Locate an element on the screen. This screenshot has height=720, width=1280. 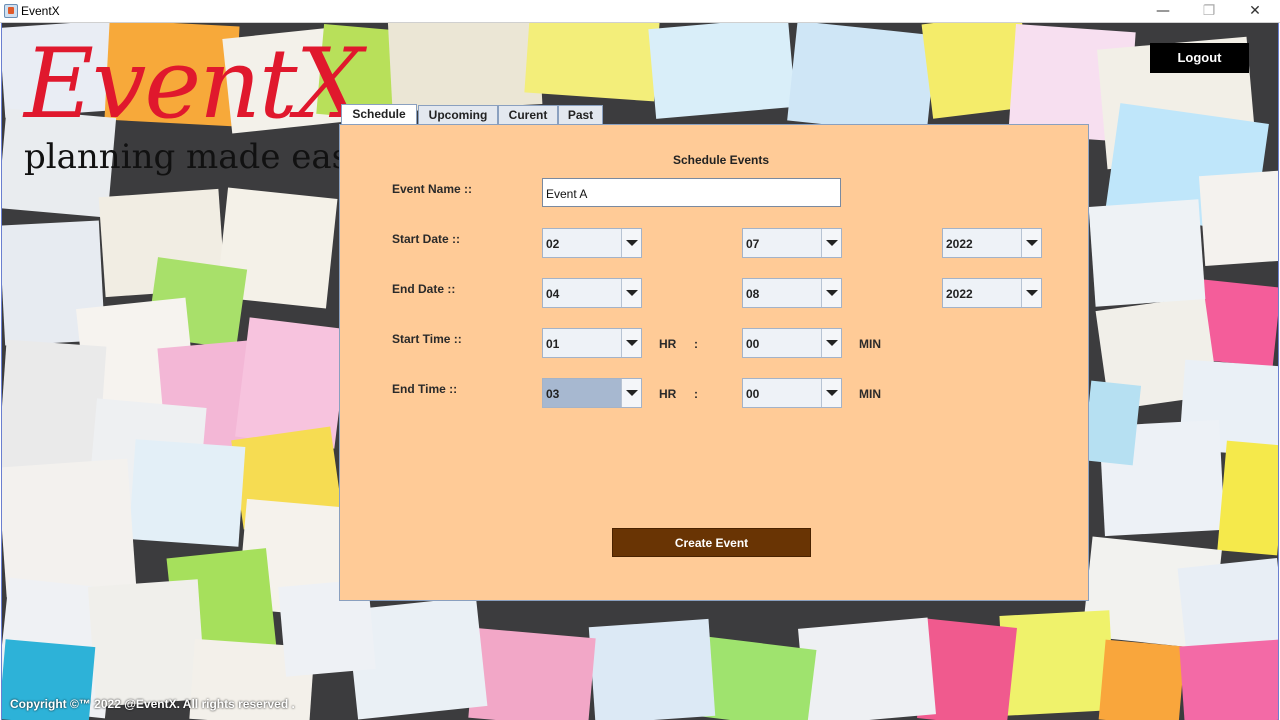
start-day-value: 02 is located at coordinates (553, 244).